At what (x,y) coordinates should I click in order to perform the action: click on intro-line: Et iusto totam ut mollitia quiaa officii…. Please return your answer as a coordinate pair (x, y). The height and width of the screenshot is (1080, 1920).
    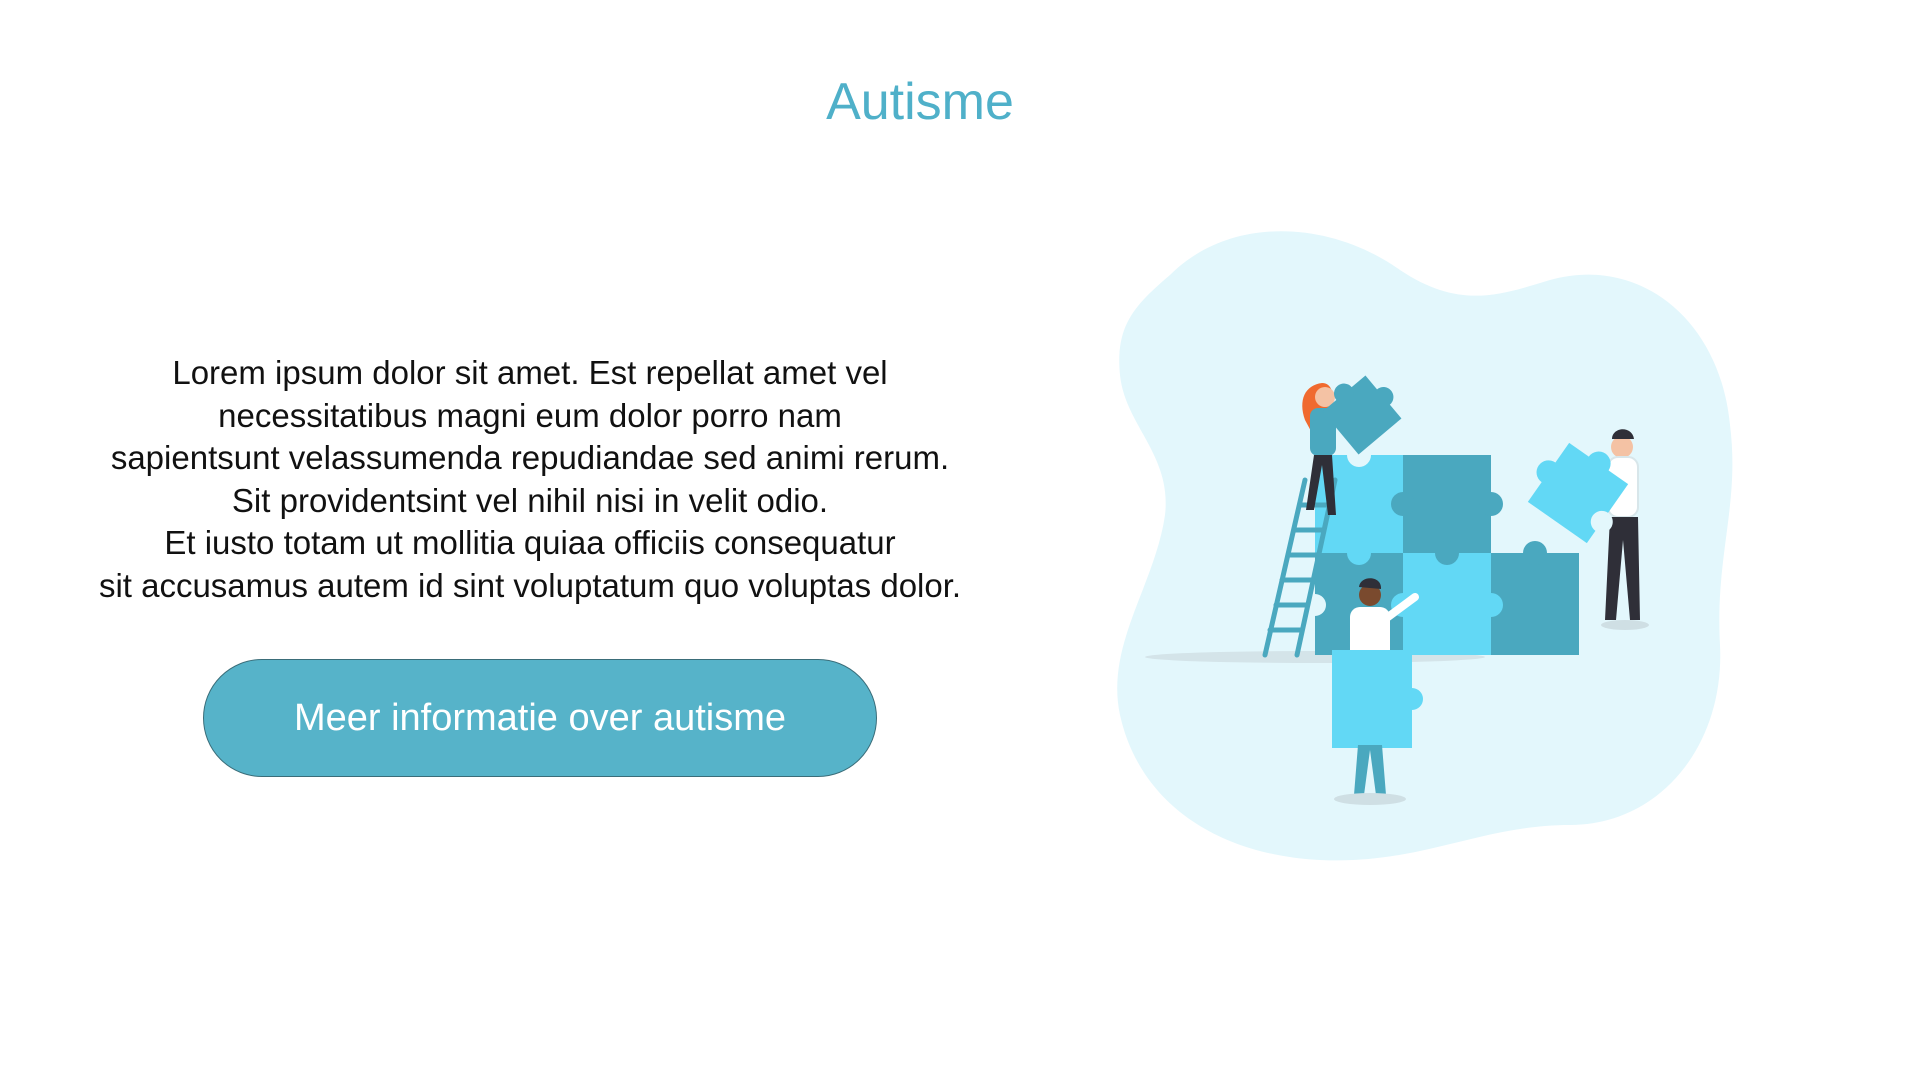
    Looking at the image, I should click on (530, 542).